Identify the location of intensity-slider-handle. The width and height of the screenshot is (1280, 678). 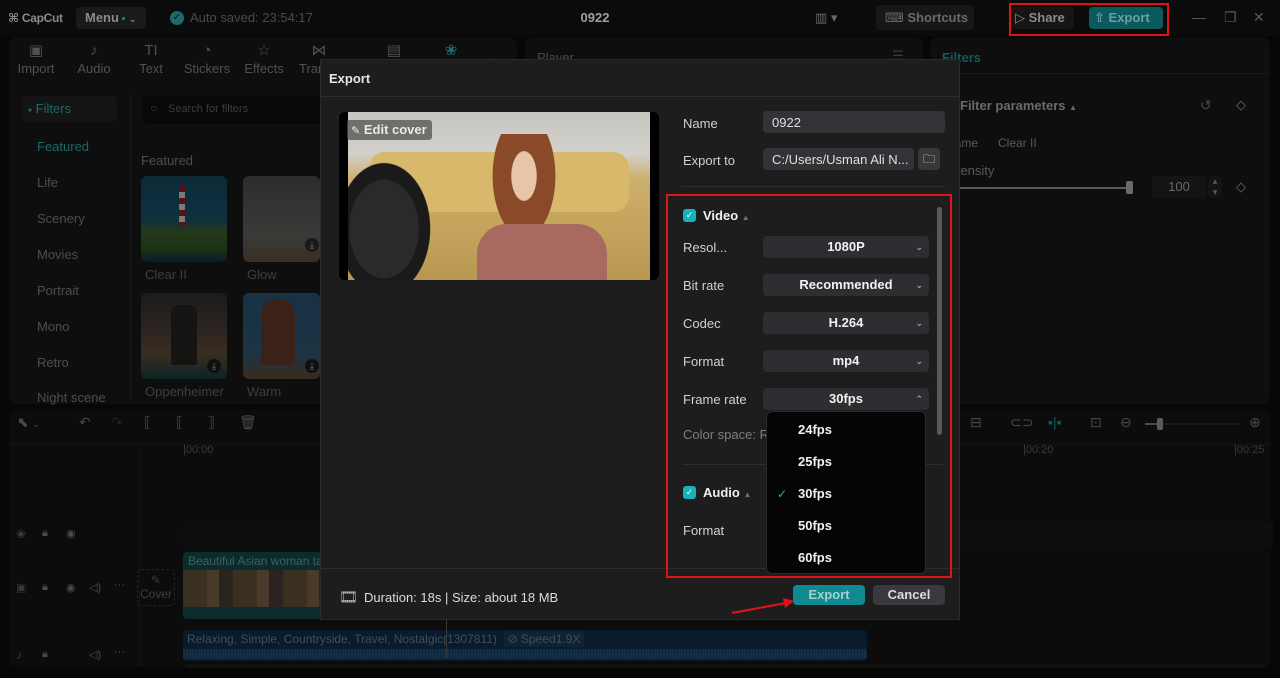
(1129, 187).